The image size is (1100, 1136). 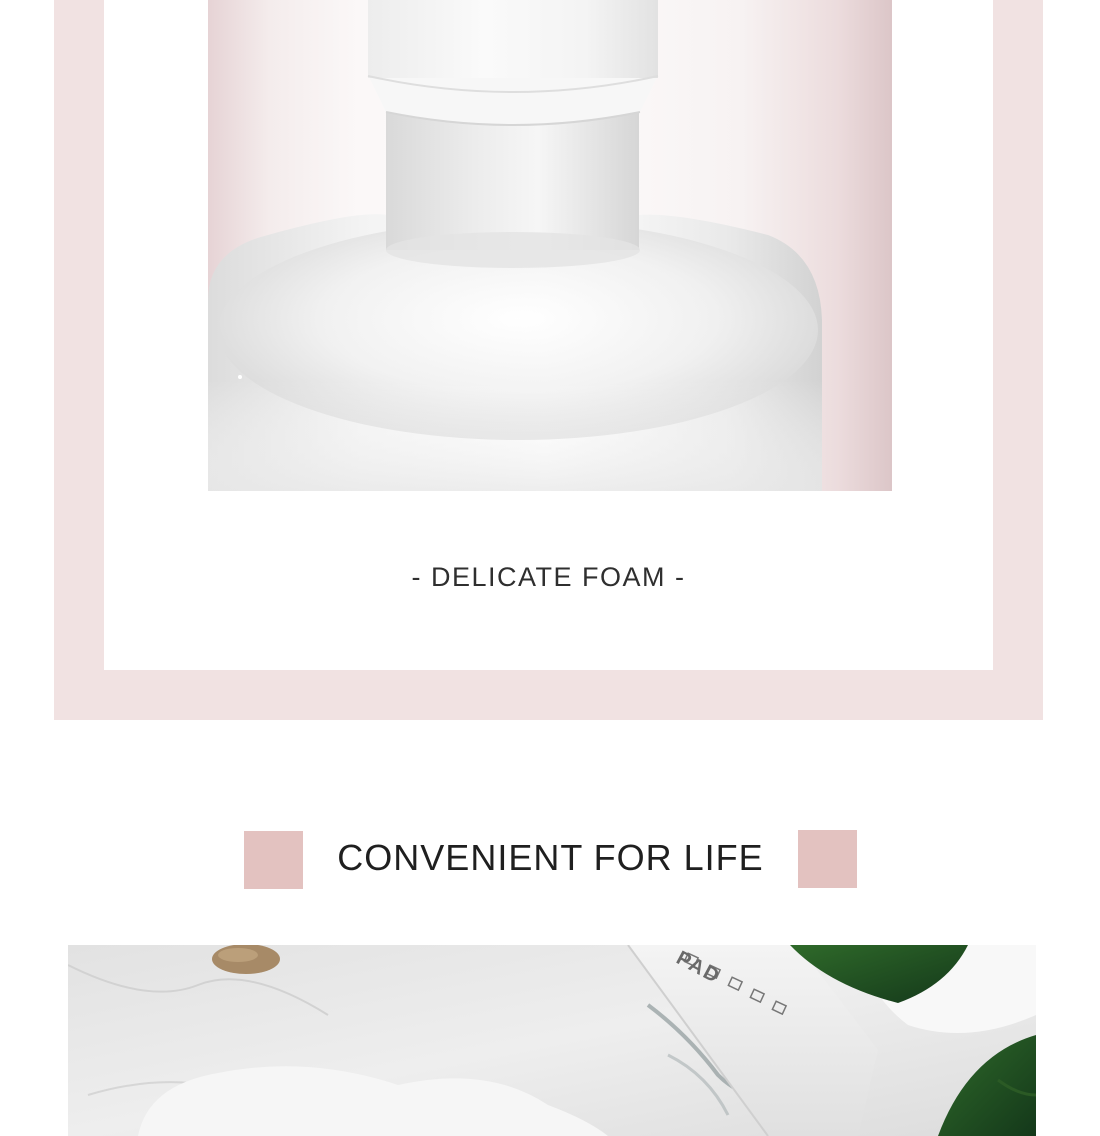 I want to click on heading-accent-square-left, so click(x=273, y=860).